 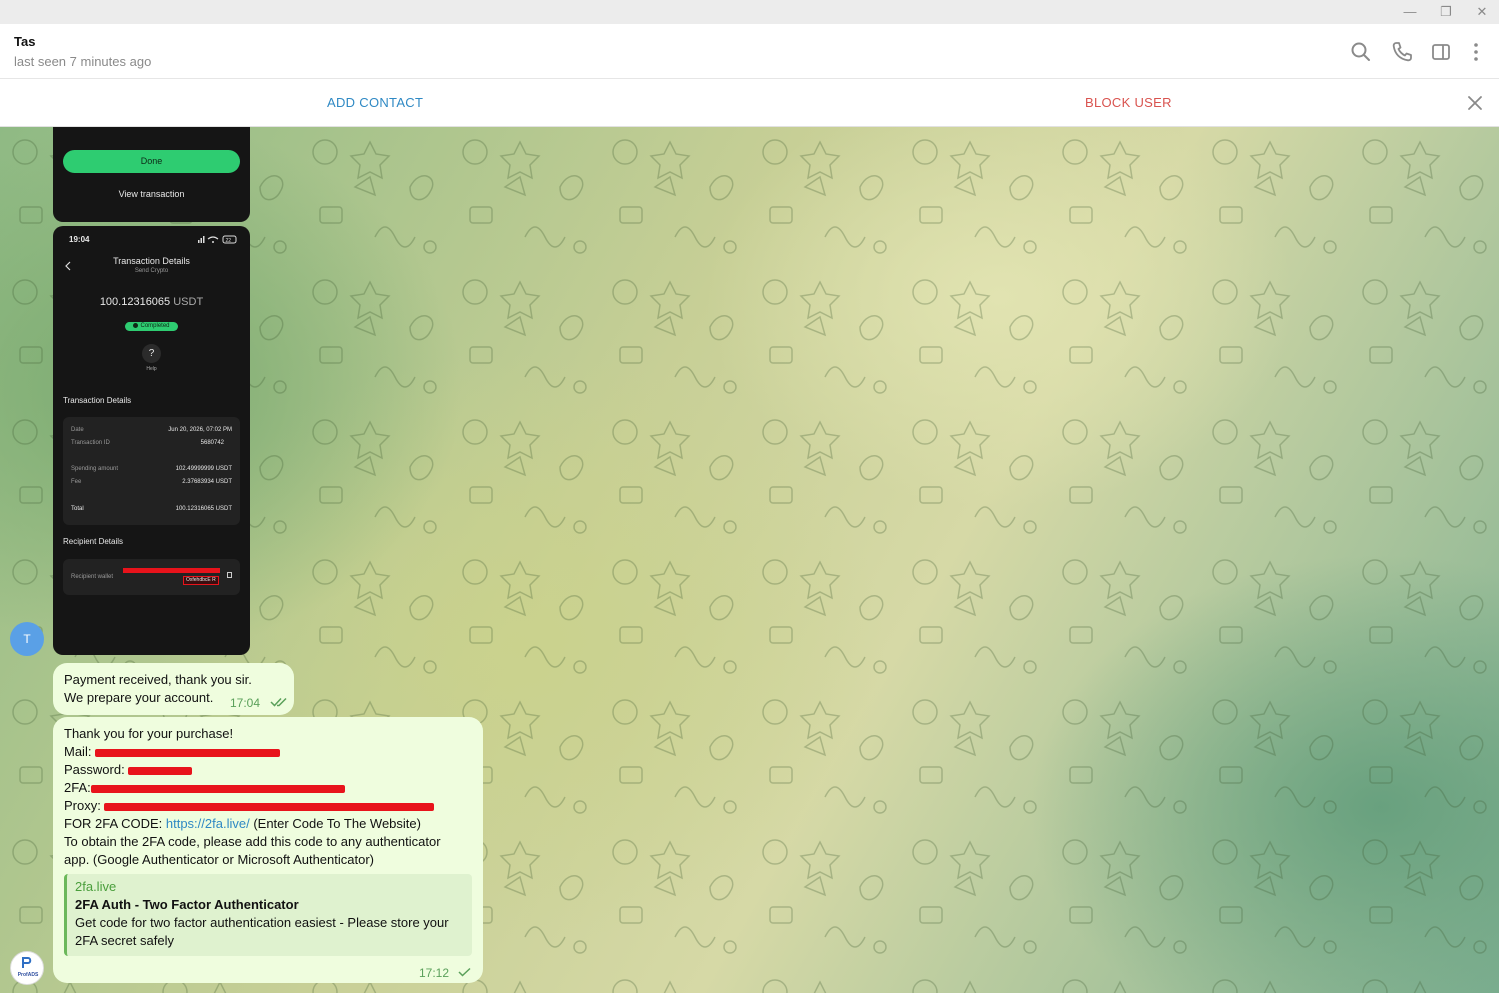 What do you see at coordinates (188, 302) in the screenshot?
I see `amount-currency: USDT` at bounding box center [188, 302].